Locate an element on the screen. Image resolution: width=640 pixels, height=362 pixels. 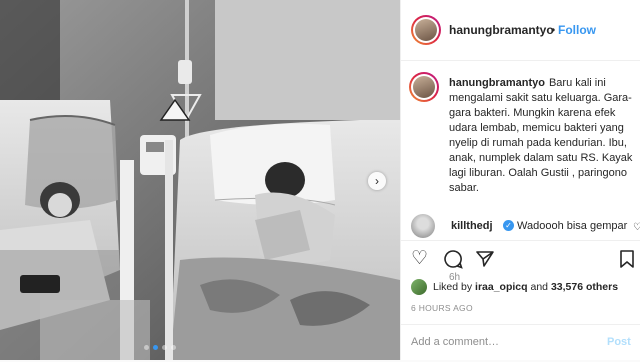
post-header: hanungbramantyo • Follow is located at coordinates (520, 30).